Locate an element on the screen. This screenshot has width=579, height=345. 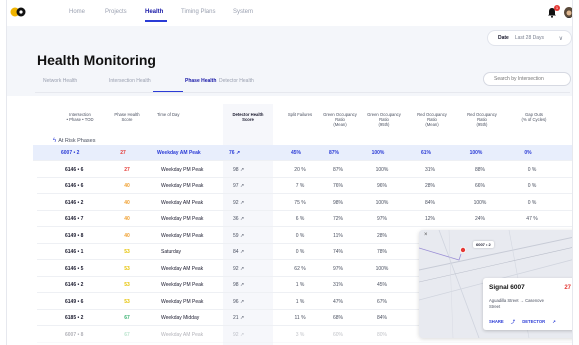
cell-r5: 100% is located at coordinates (480, 202).